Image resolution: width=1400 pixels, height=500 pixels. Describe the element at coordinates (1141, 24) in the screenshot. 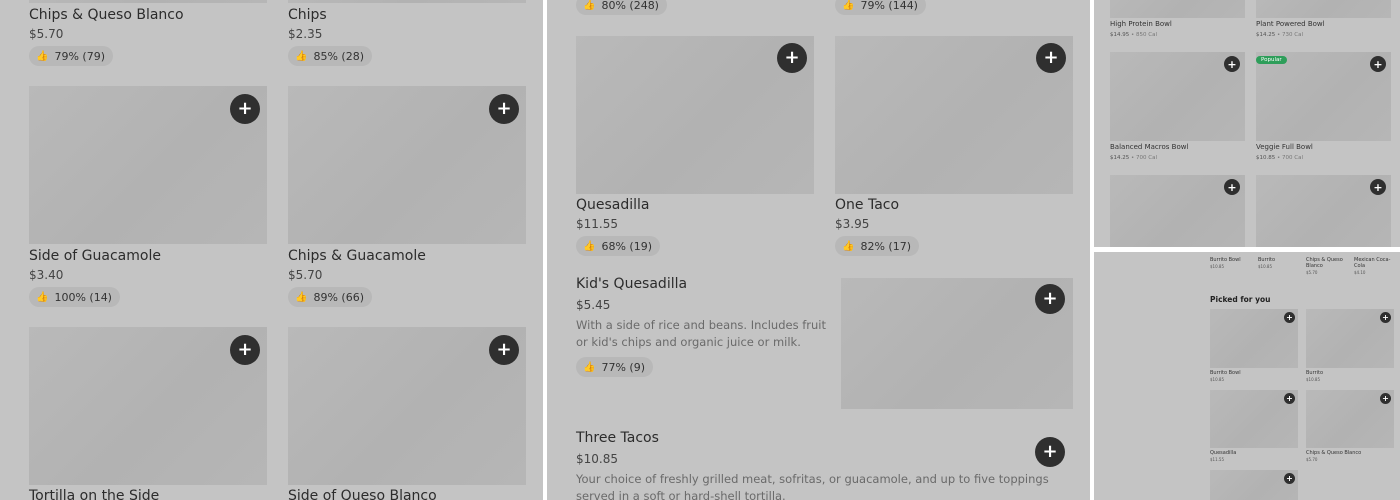

I see `item-name: High Protein Bowl` at that location.